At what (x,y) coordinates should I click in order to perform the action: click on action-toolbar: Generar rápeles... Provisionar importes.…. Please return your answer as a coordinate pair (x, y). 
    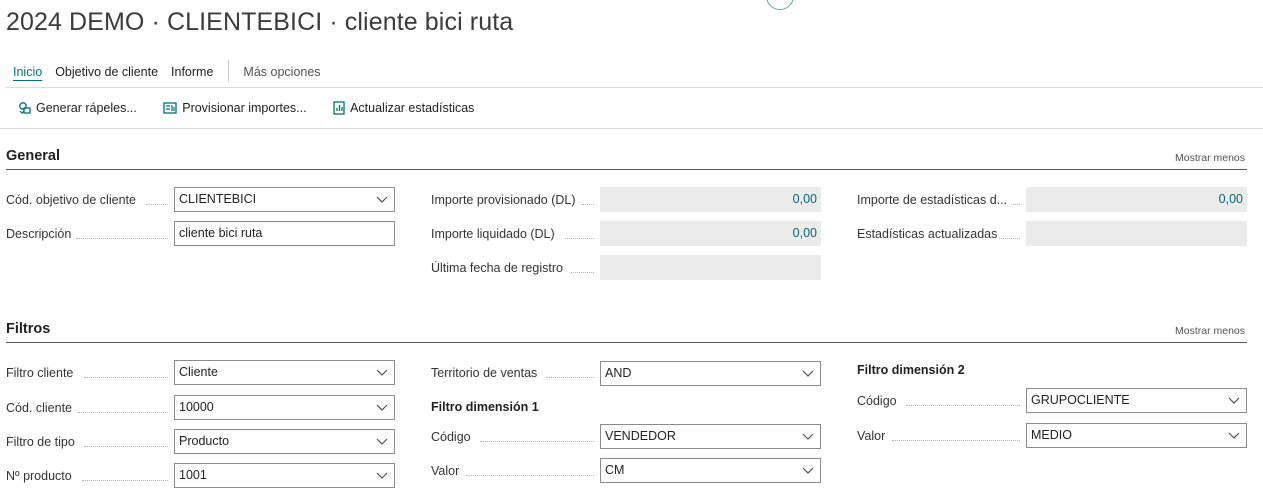
    Looking at the image, I should click on (257, 109).